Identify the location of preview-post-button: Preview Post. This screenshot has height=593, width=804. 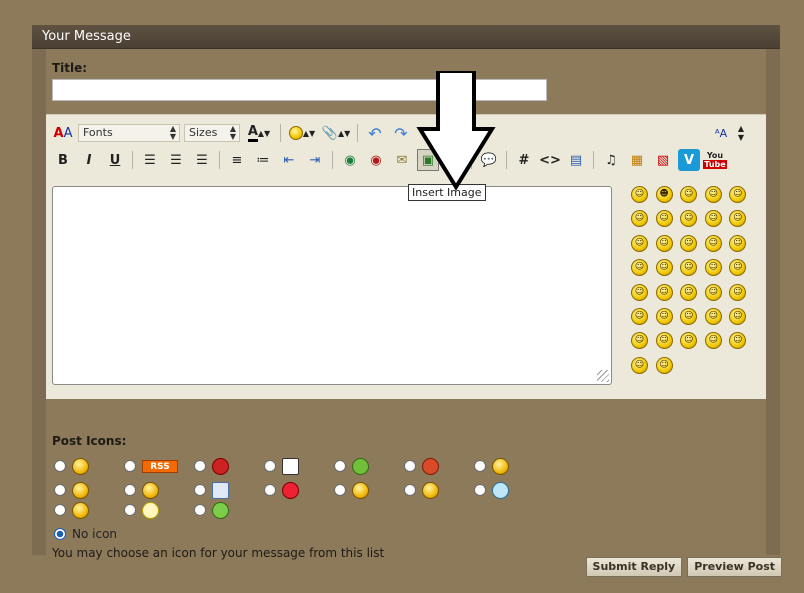
(734, 567).